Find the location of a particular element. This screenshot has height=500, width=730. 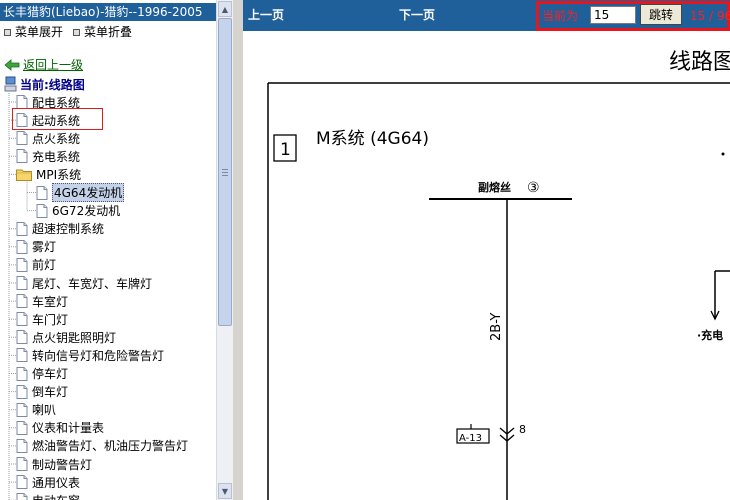

tree-item-label: 通用仪表 is located at coordinates (56, 482).